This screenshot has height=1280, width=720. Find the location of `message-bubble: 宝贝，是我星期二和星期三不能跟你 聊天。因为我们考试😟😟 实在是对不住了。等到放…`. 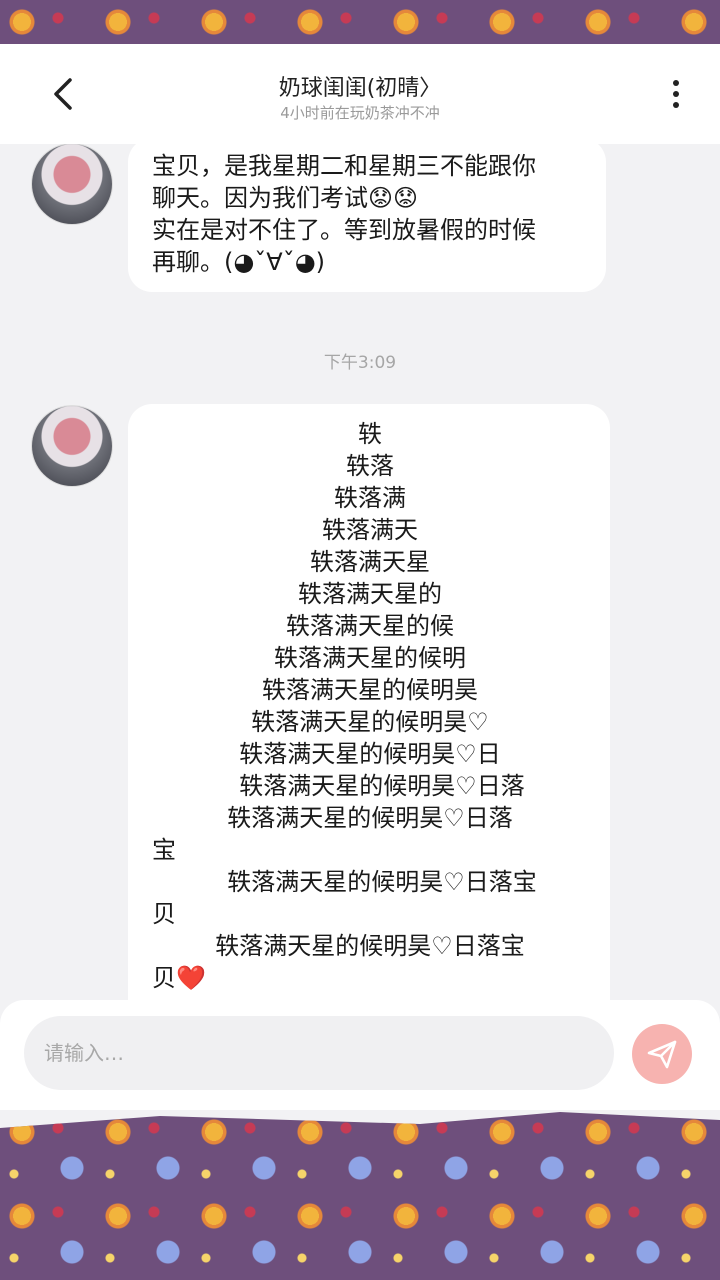

message-bubble: 宝贝，是我星期二和星期三不能跟你 聊天。因为我们考试😟😟 实在是对不住了。等到放… is located at coordinates (367, 218).